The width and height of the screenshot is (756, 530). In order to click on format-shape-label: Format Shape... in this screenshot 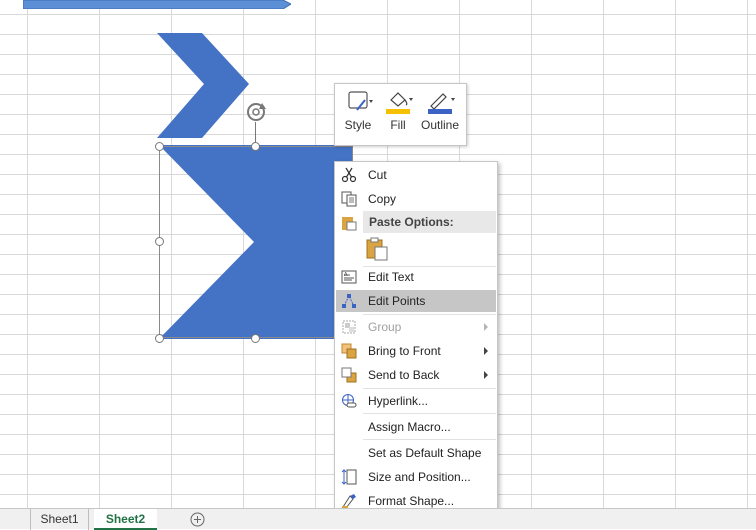, I will do `click(411, 501)`.